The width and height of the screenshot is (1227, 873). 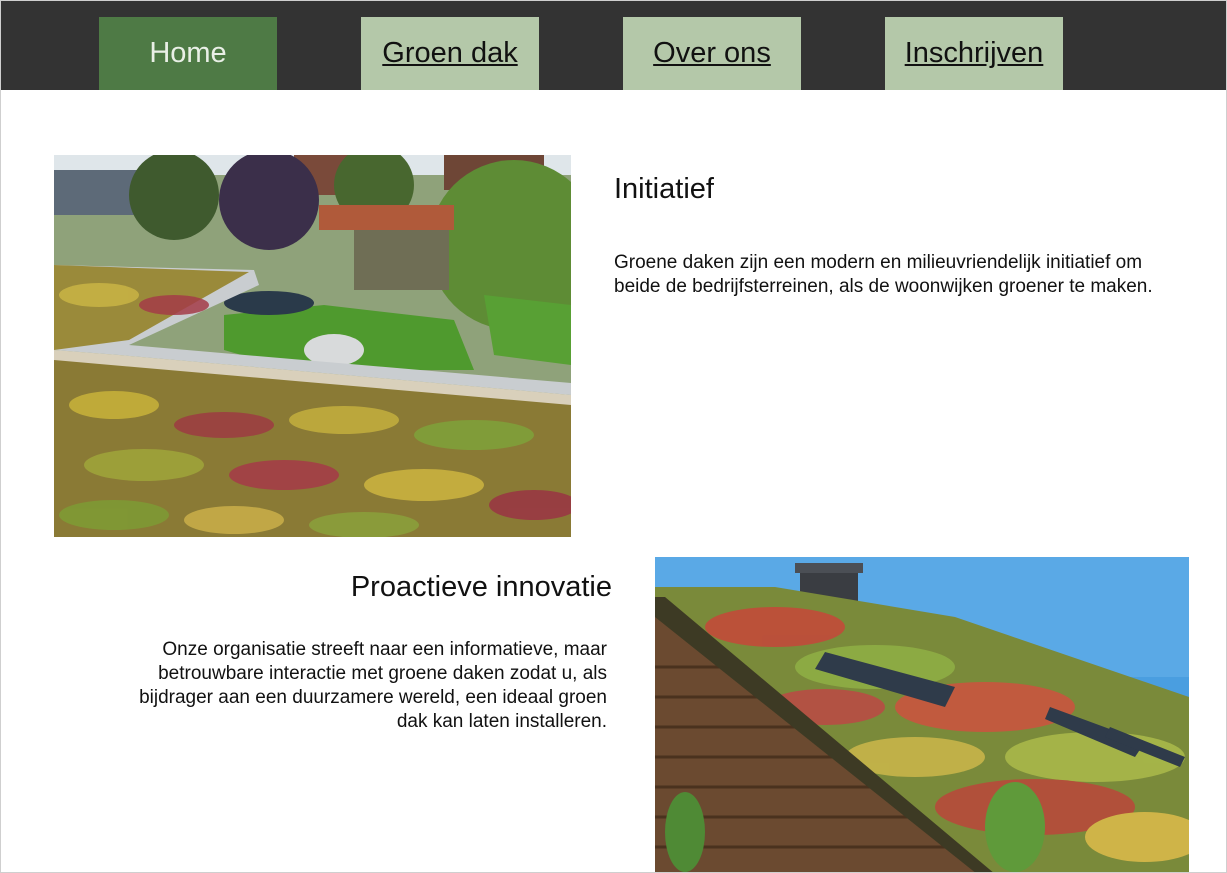 What do you see at coordinates (188, 53) in the screenshot?
I see `nav-home: Home` at bounding box center [188, 53].